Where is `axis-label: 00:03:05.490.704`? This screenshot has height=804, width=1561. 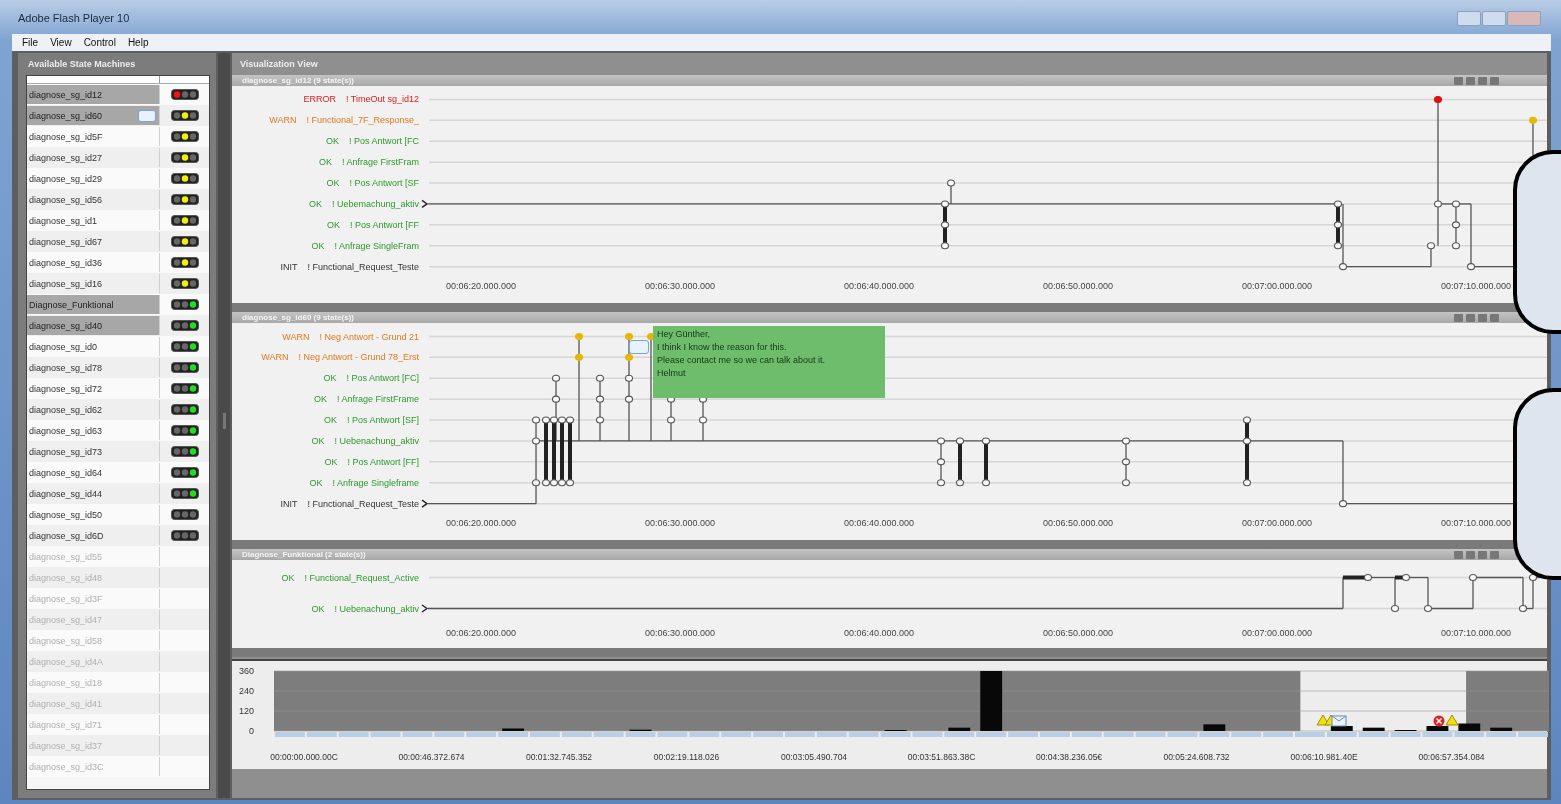 axis-label: 00:03:05.490.704 is located at coordinates (814, 757).